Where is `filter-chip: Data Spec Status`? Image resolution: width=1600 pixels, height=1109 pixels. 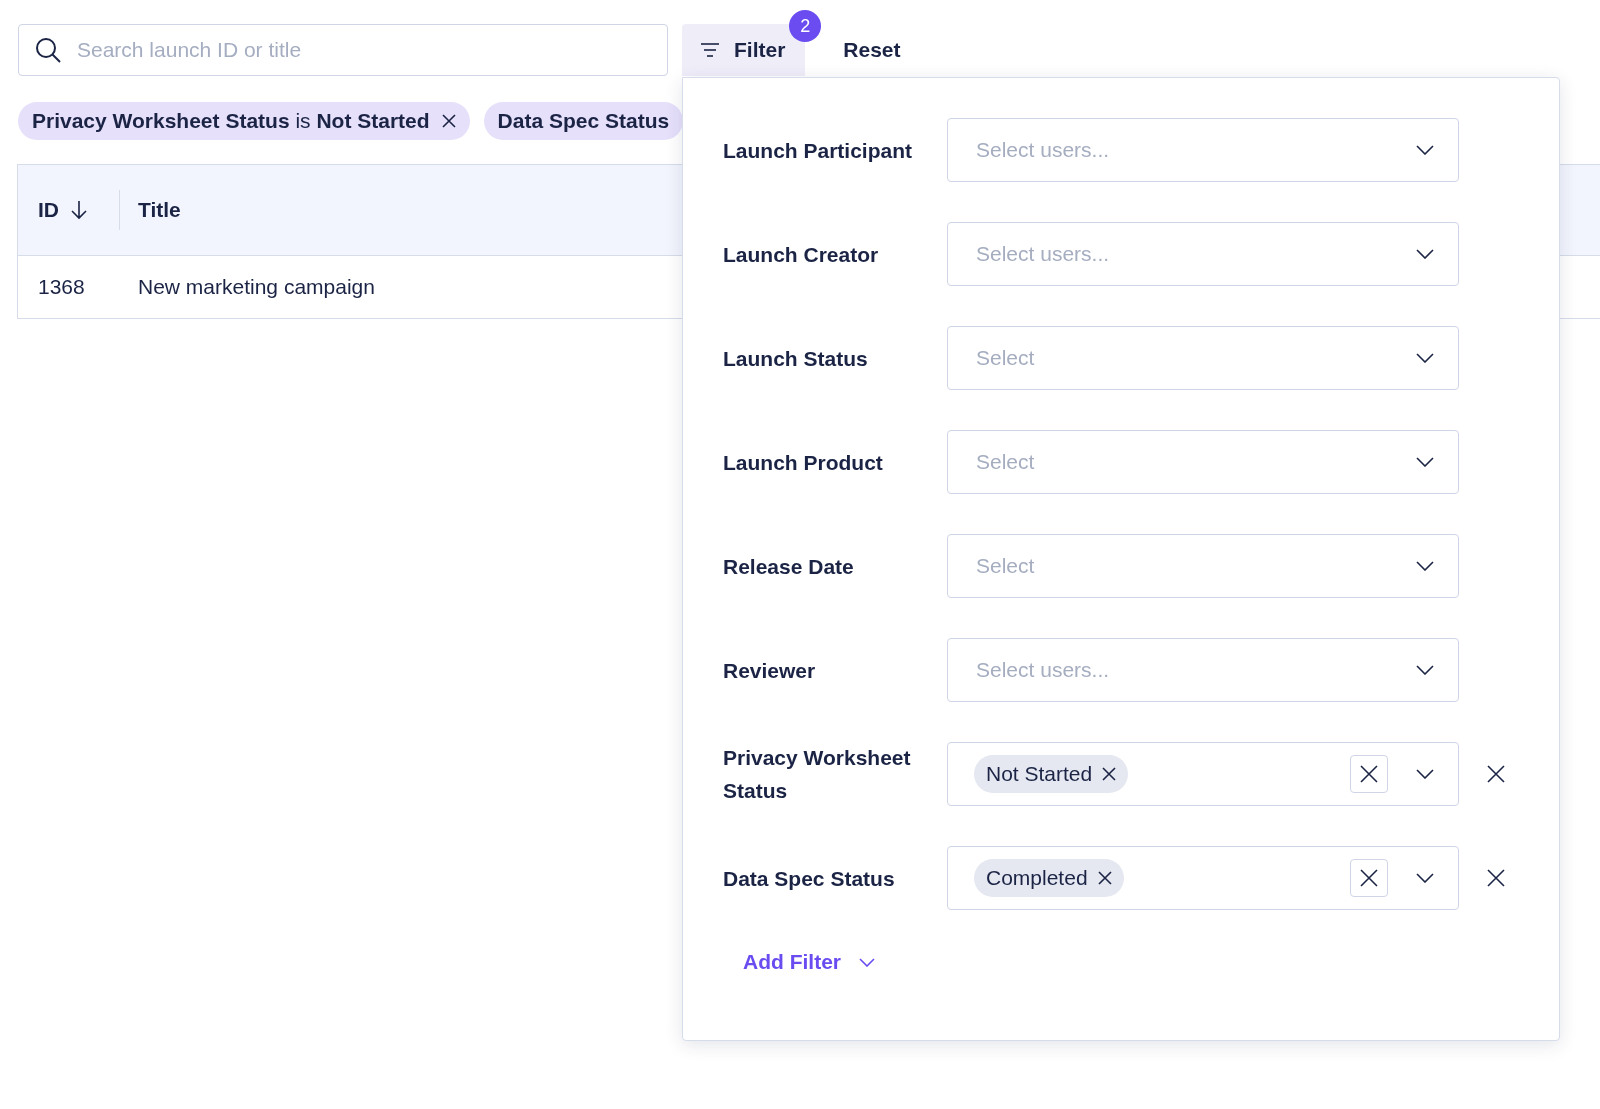 filter-chip: Data Spec Status is located at coordinates (583, 121).